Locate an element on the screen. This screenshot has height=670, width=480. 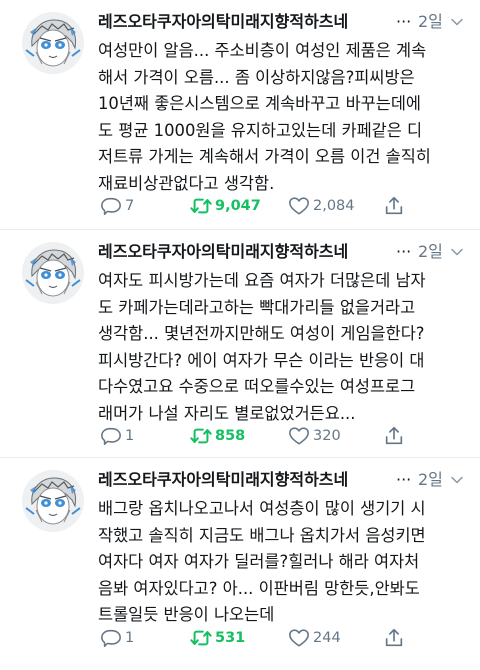
retweet-count: 531 is located at coordinates (230, 638).